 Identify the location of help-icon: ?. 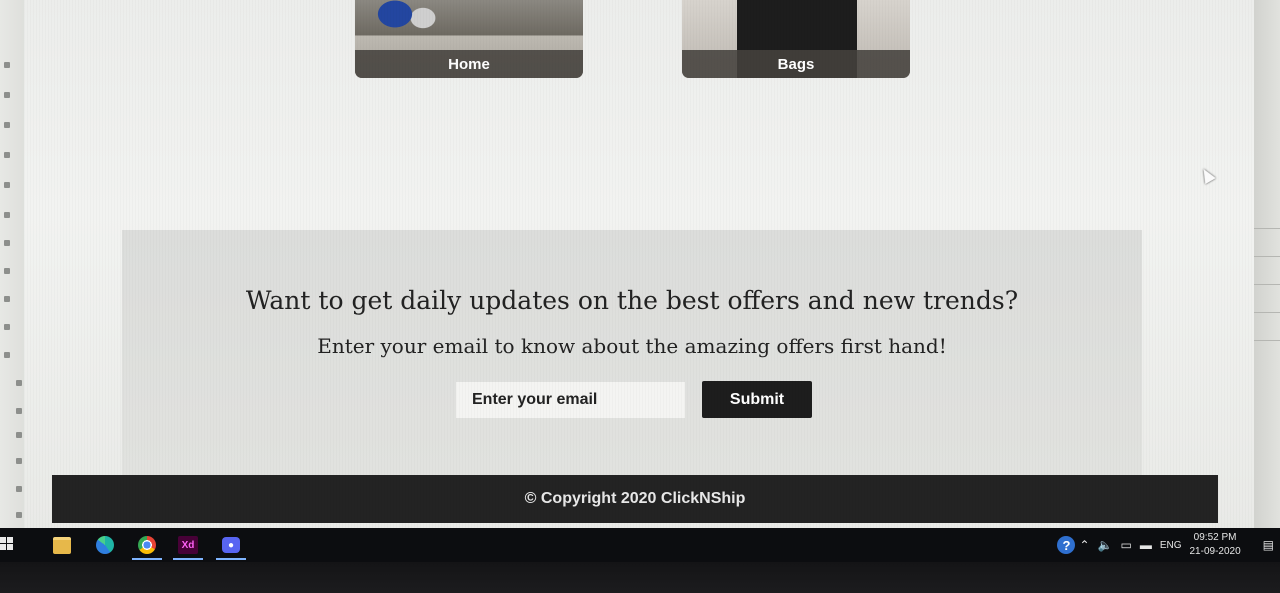
(1066, 545).